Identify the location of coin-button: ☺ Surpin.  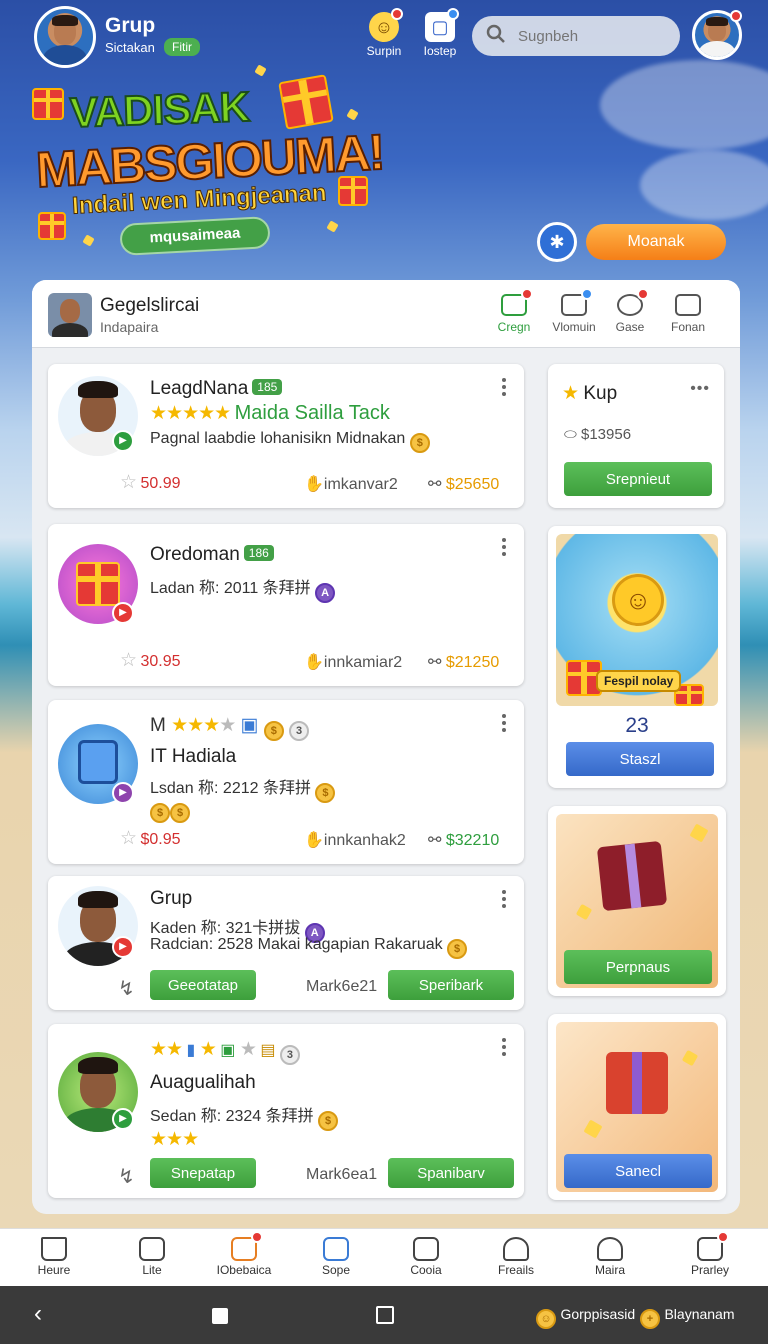
(384, 33).